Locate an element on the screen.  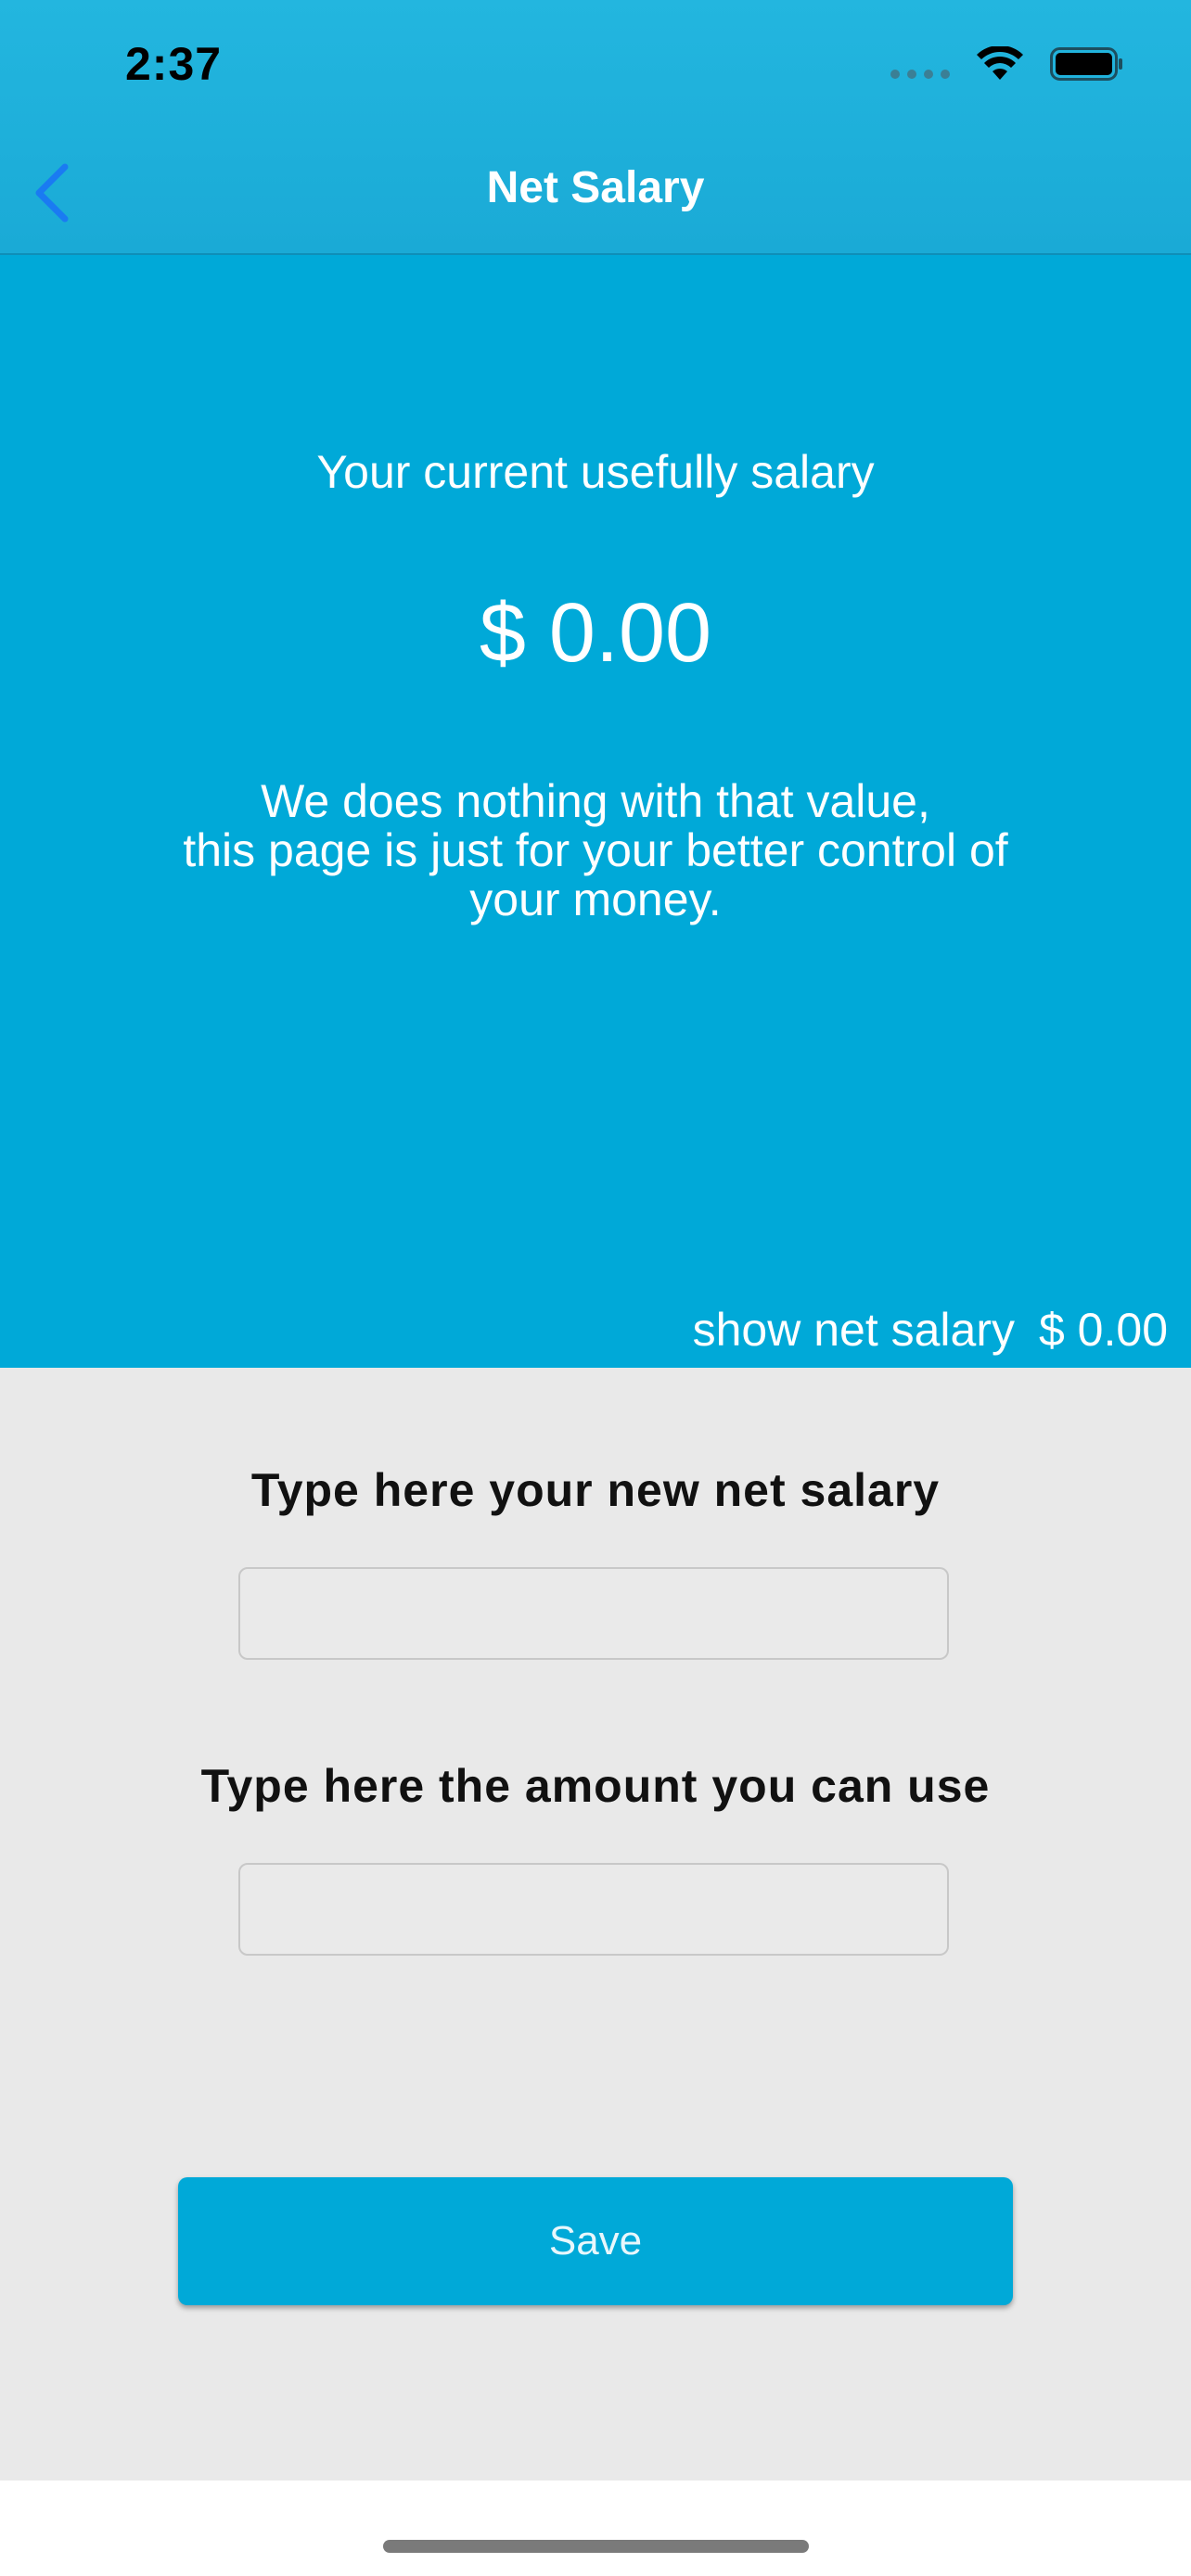
wifi-icon is located at coordinates (1000, 63).